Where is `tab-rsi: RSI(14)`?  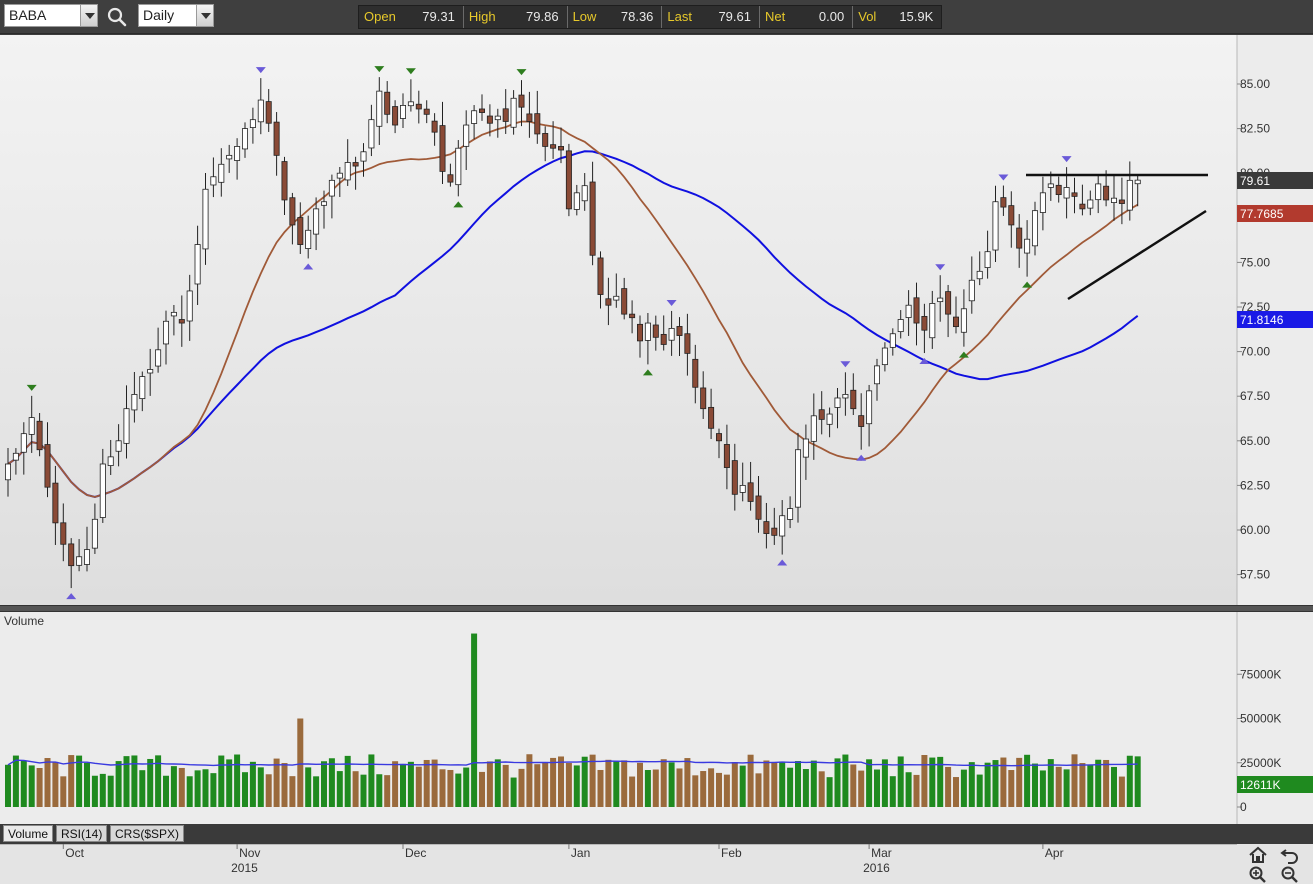
tab-rsi: RSI(14) is located at coordinates (82, 833).